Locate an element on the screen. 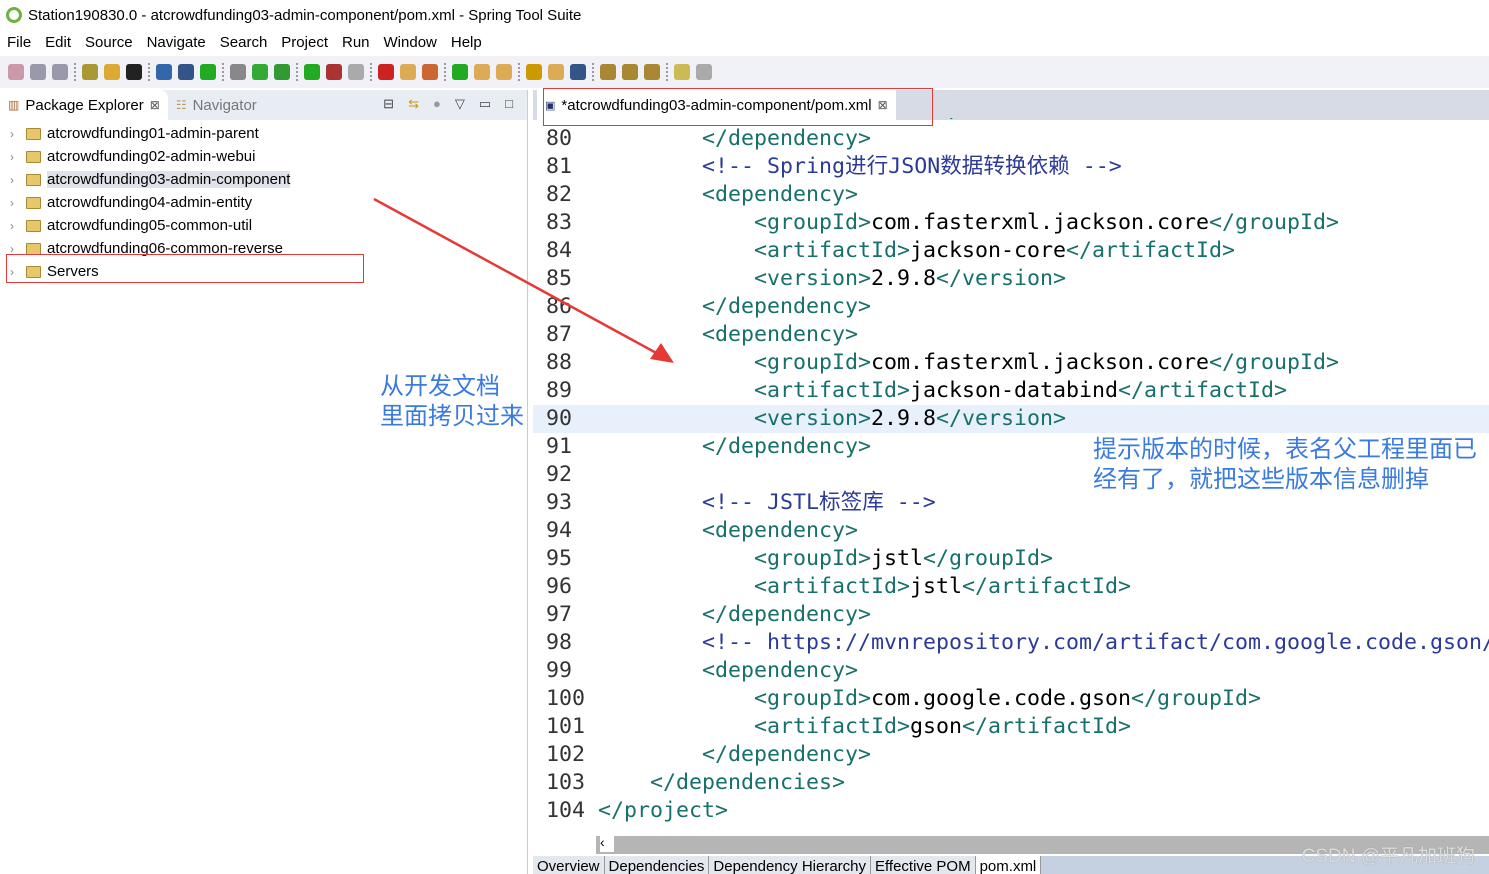  tree-item: › atcrowdfunding03-admin-component is located at coordinates (263, 179).